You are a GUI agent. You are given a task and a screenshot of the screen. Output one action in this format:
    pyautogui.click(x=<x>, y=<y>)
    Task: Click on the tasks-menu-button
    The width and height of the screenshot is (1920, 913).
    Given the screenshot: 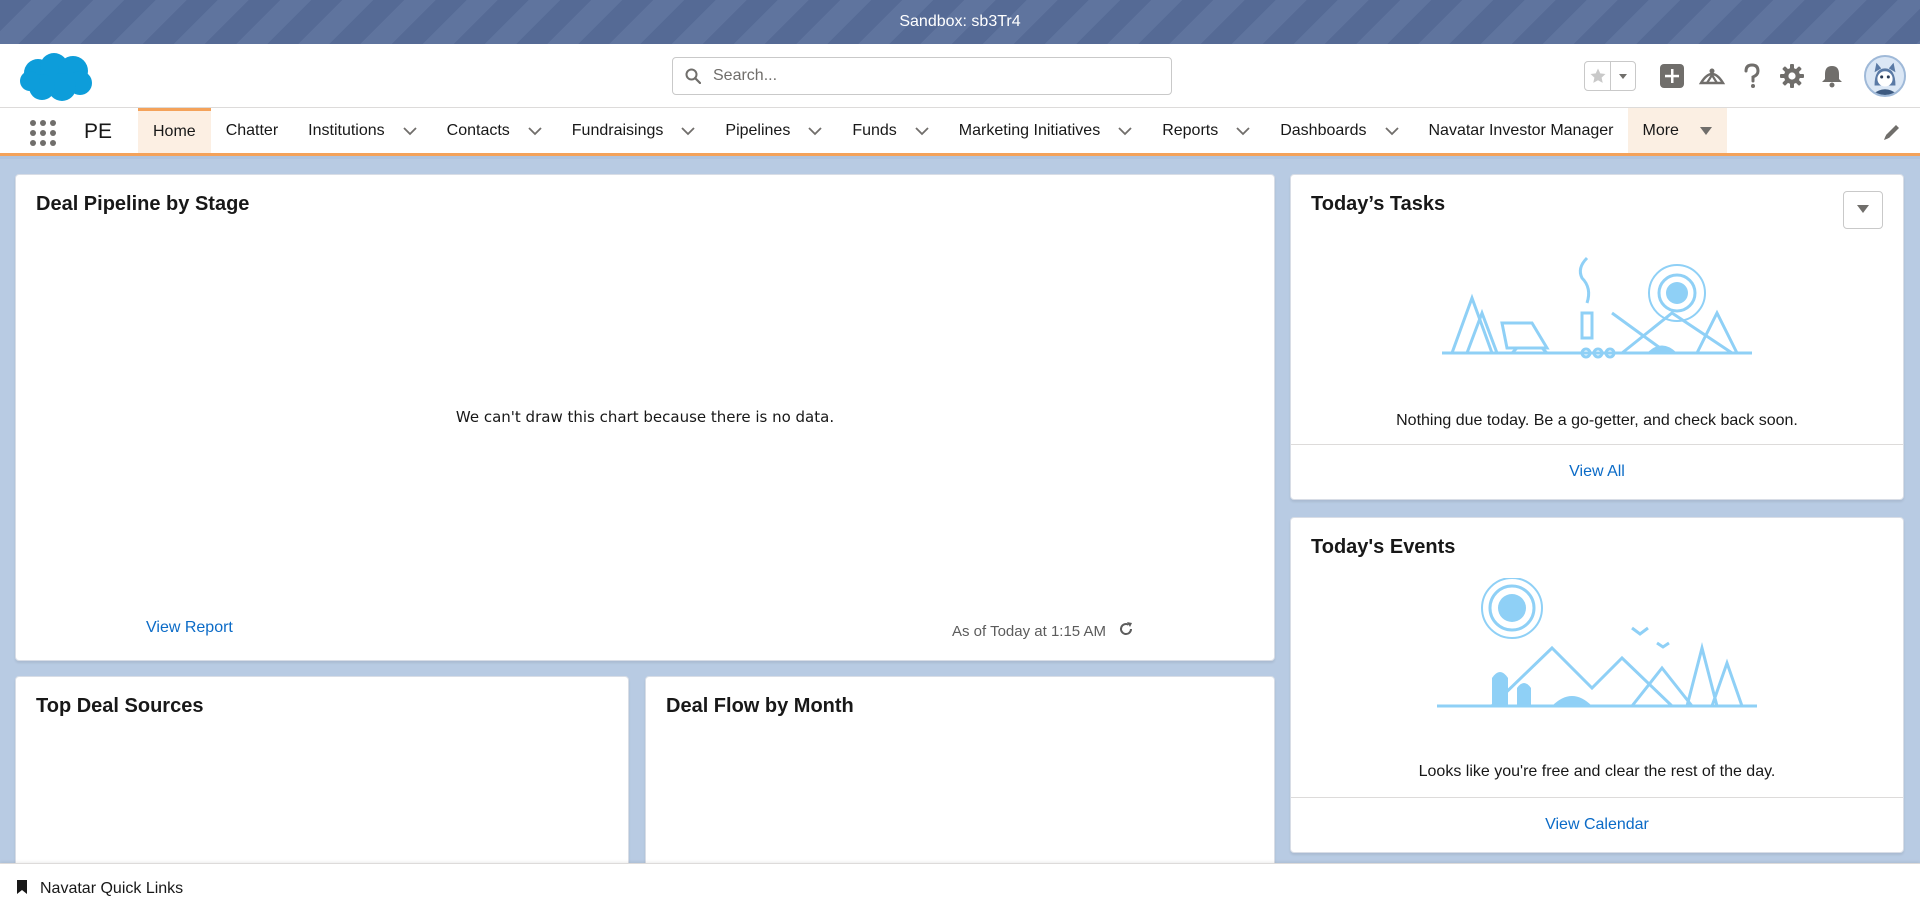 What is the action you would take?
    pyautogui.click(x=1863, y=210)
    